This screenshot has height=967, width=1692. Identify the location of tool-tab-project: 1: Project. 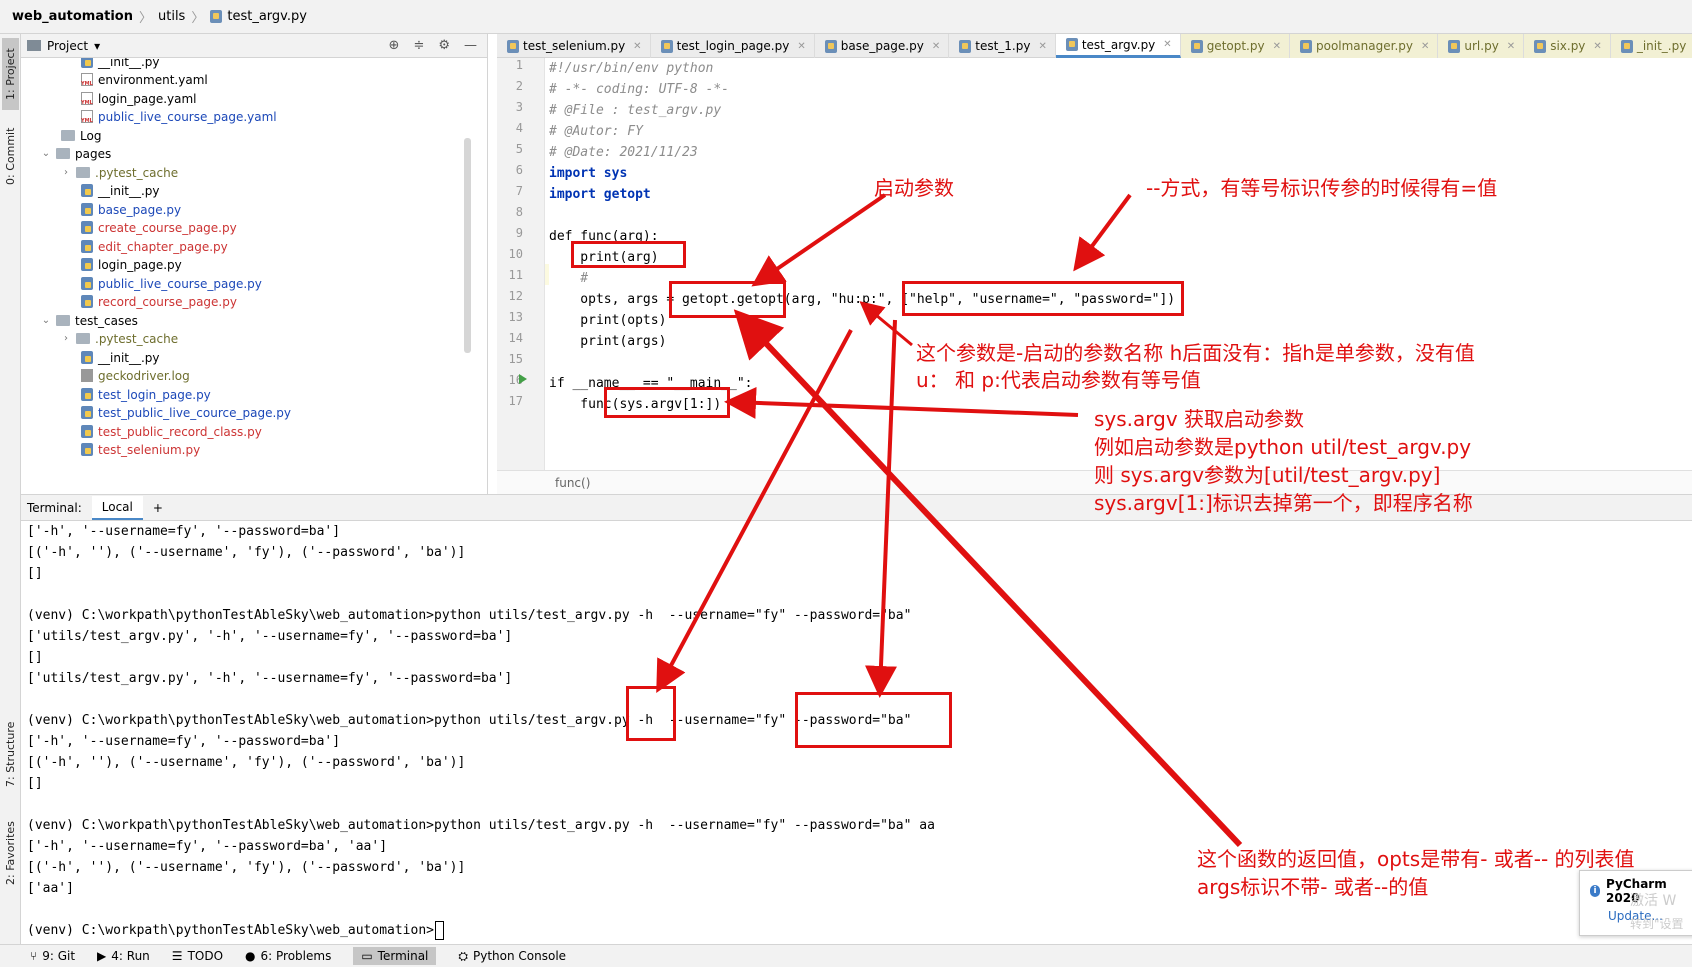
(10, 74).